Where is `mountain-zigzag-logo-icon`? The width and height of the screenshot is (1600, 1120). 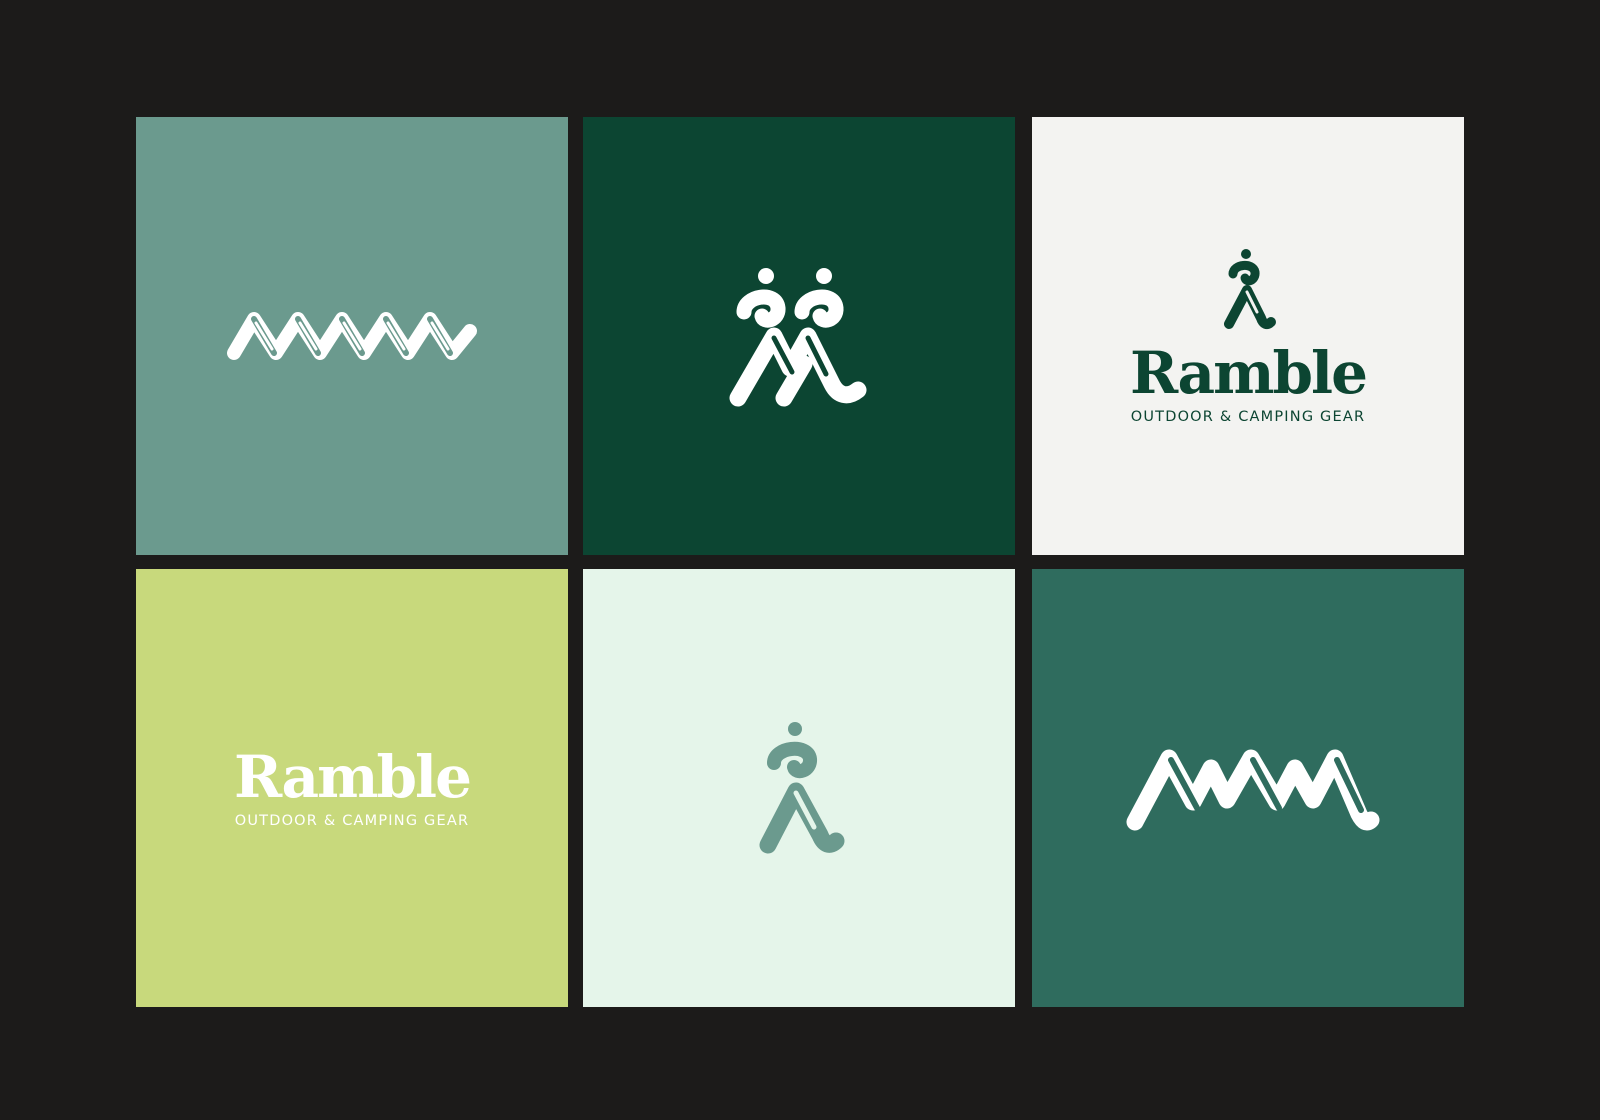 mountain-zigzag-logo-icon is located at coordinates (1253, 790).